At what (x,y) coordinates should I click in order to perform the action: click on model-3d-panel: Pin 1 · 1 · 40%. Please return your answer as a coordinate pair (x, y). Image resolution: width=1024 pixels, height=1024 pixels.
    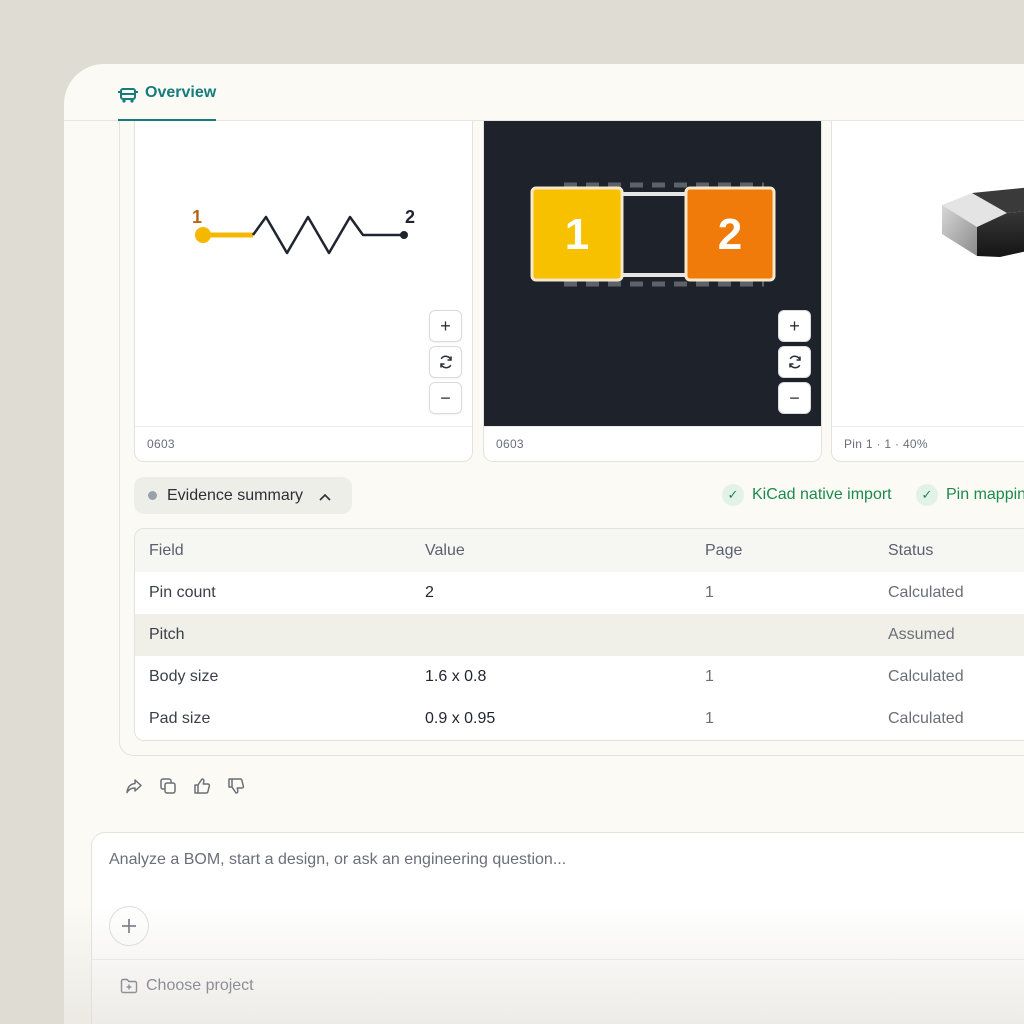
    Looking at the image, I should click on (927, 291).